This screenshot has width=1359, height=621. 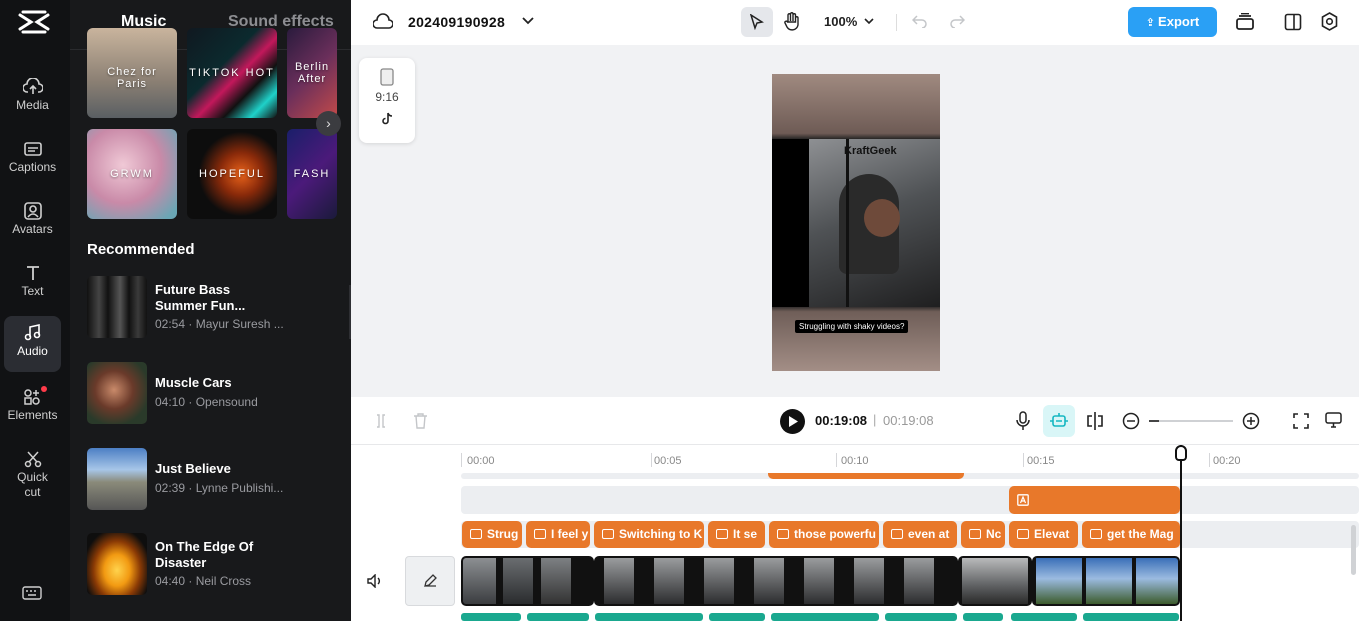 What do you see at coordinates (1245, 22) in the screenshot?
I see `stack-icon` at bounding box center [1245, 22].